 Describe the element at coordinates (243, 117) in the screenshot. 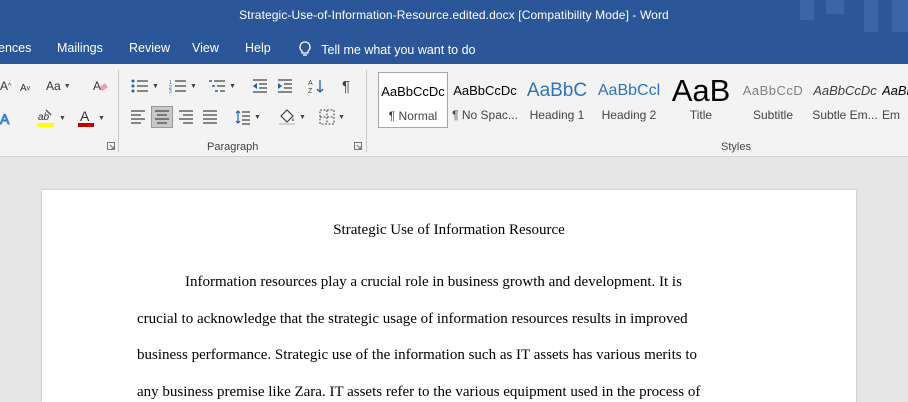

I see `line-spacing-icon` at that location.